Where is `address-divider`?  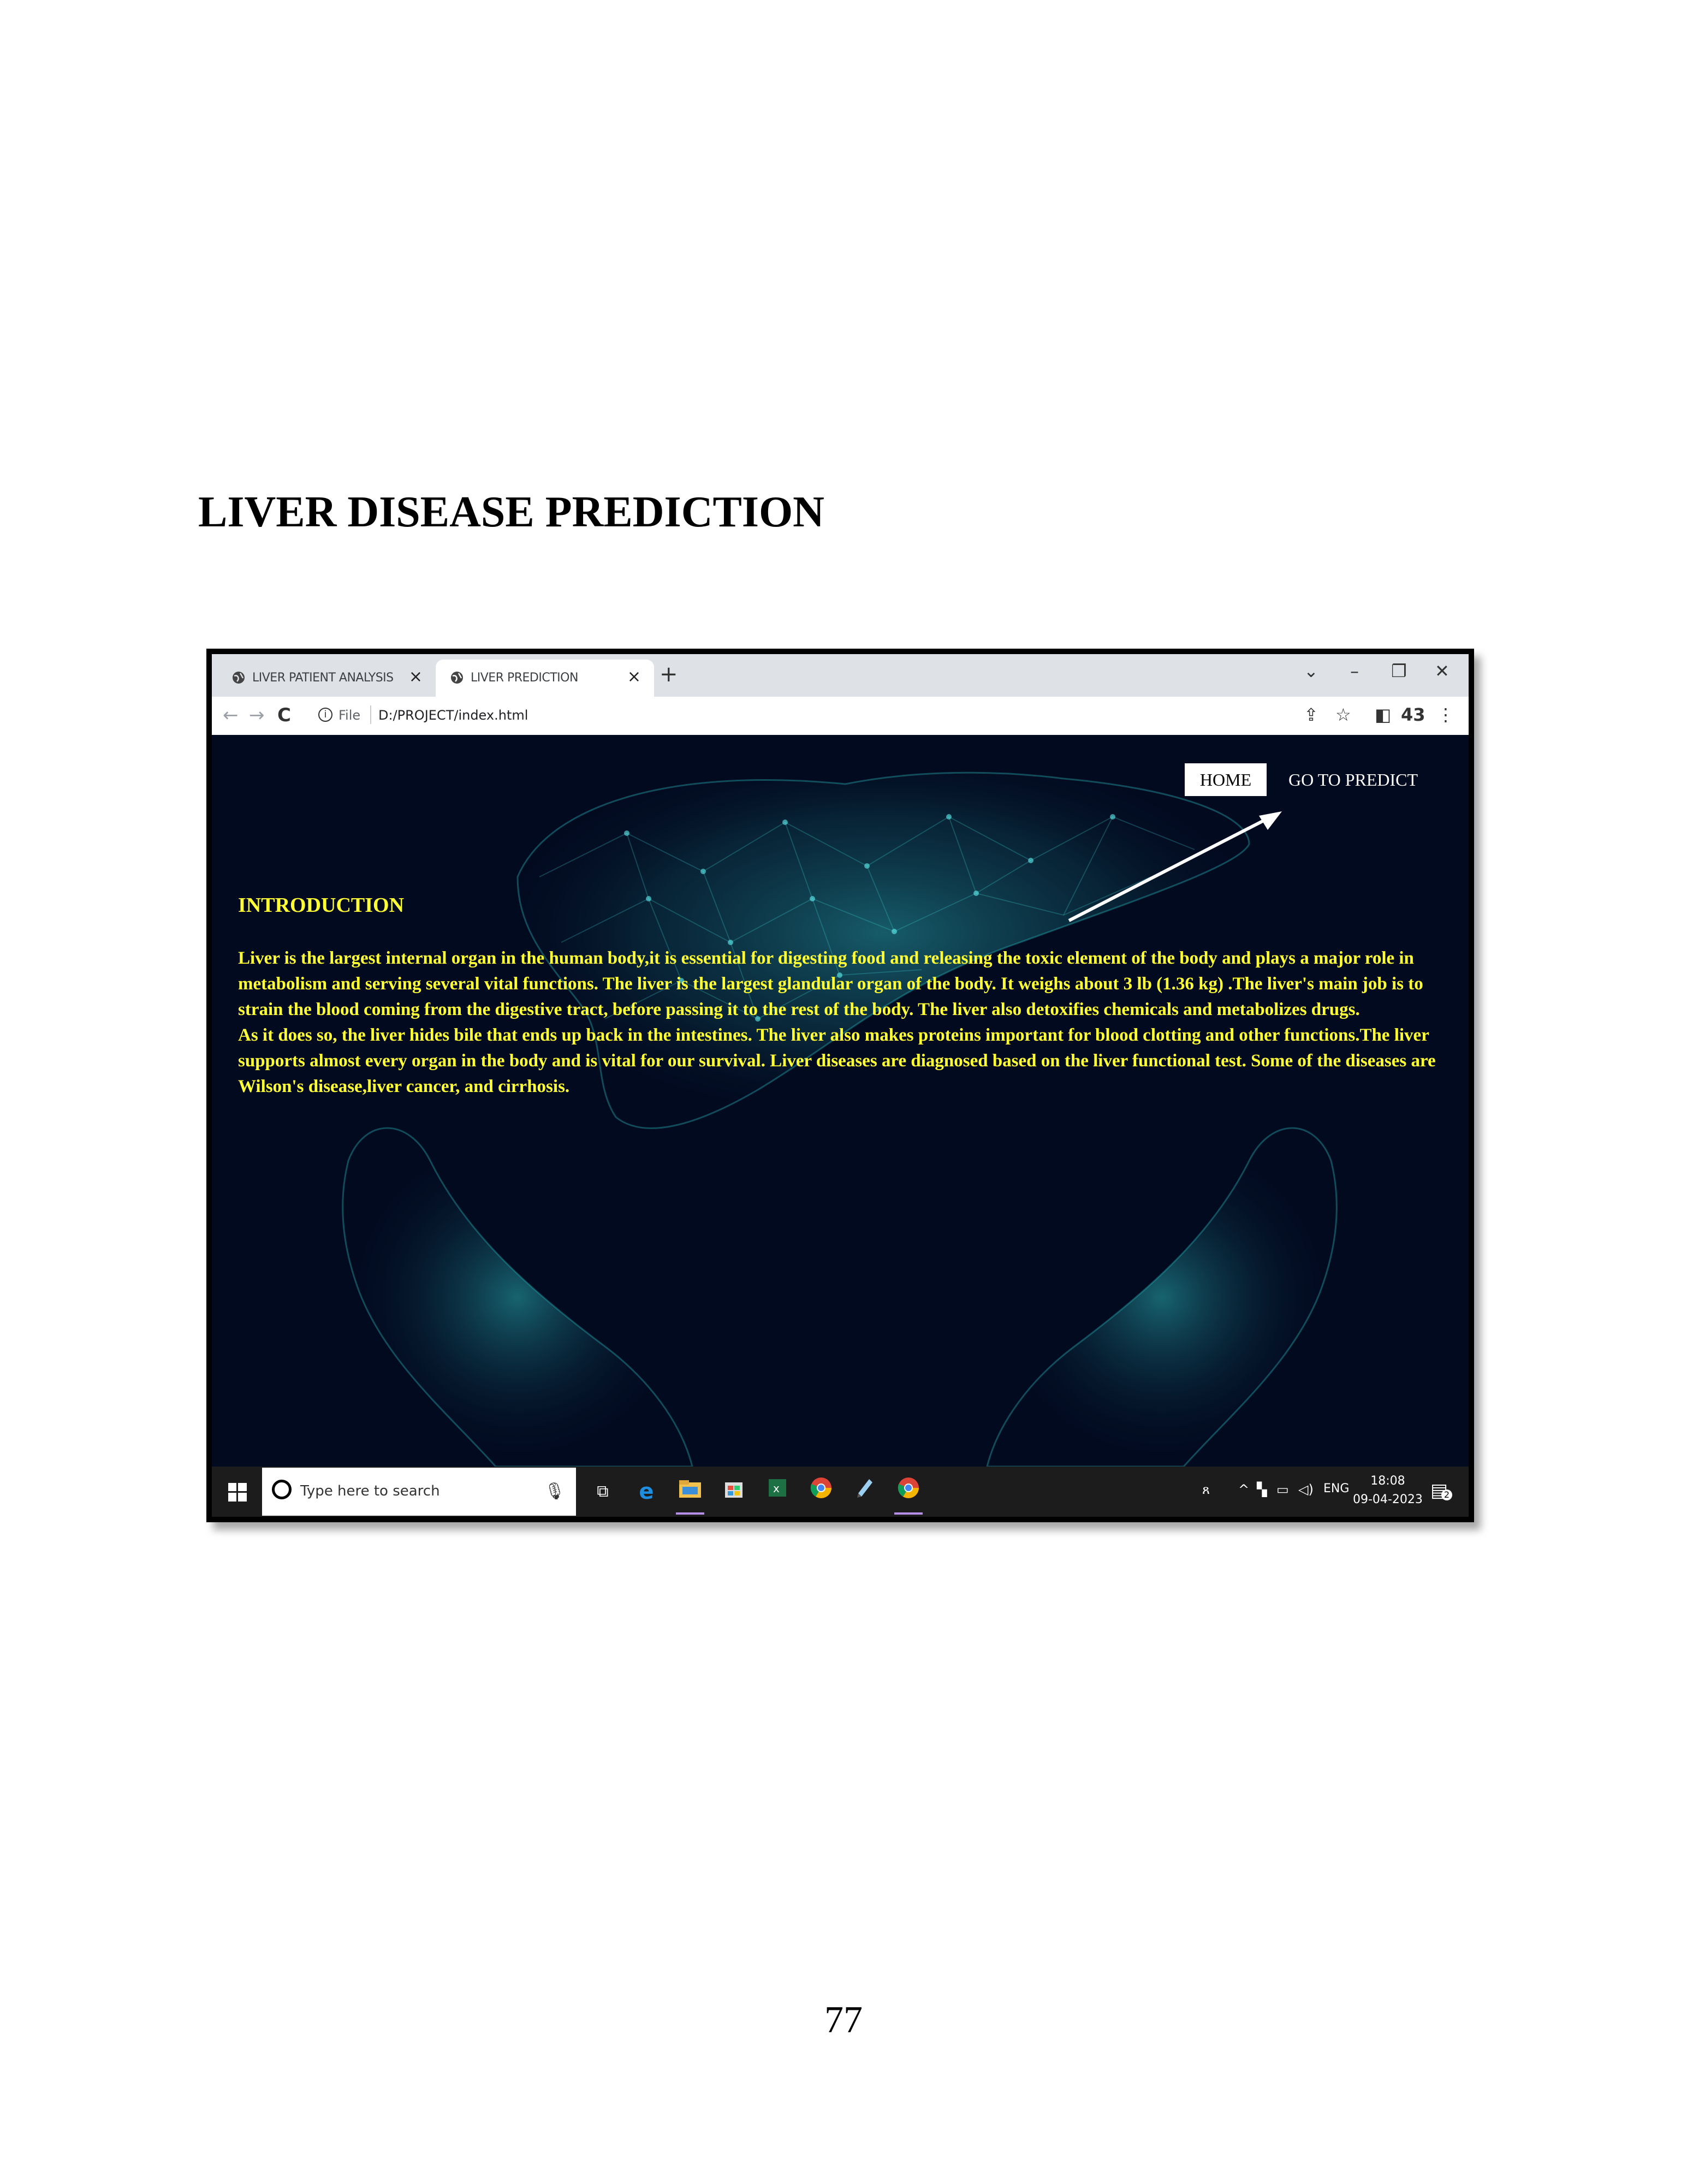 address-divider is located at coordinates (370, 715).